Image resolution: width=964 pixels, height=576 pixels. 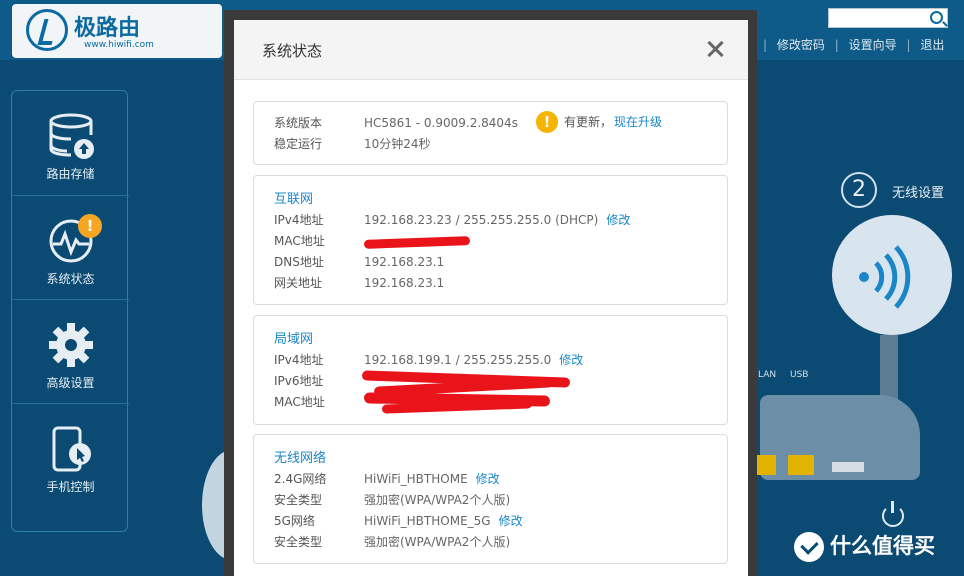 I want to click on wan-mac-label: MAC地址, so click(x=299, y=241).